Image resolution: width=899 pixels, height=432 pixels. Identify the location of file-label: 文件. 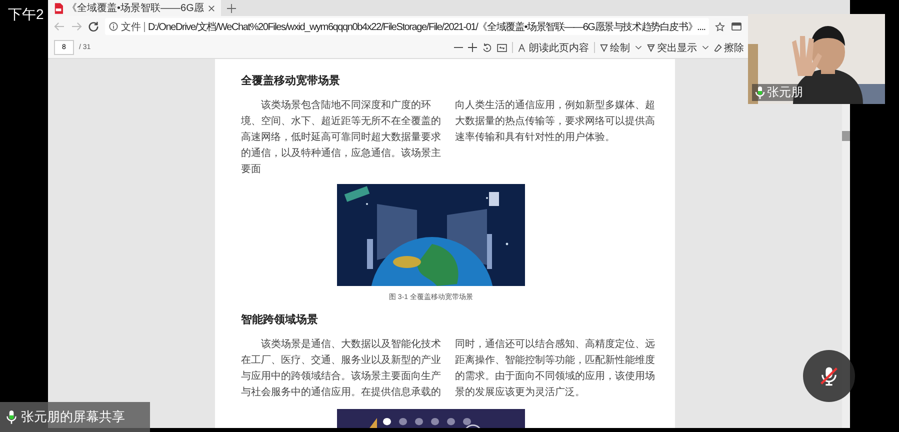
(131, 27).